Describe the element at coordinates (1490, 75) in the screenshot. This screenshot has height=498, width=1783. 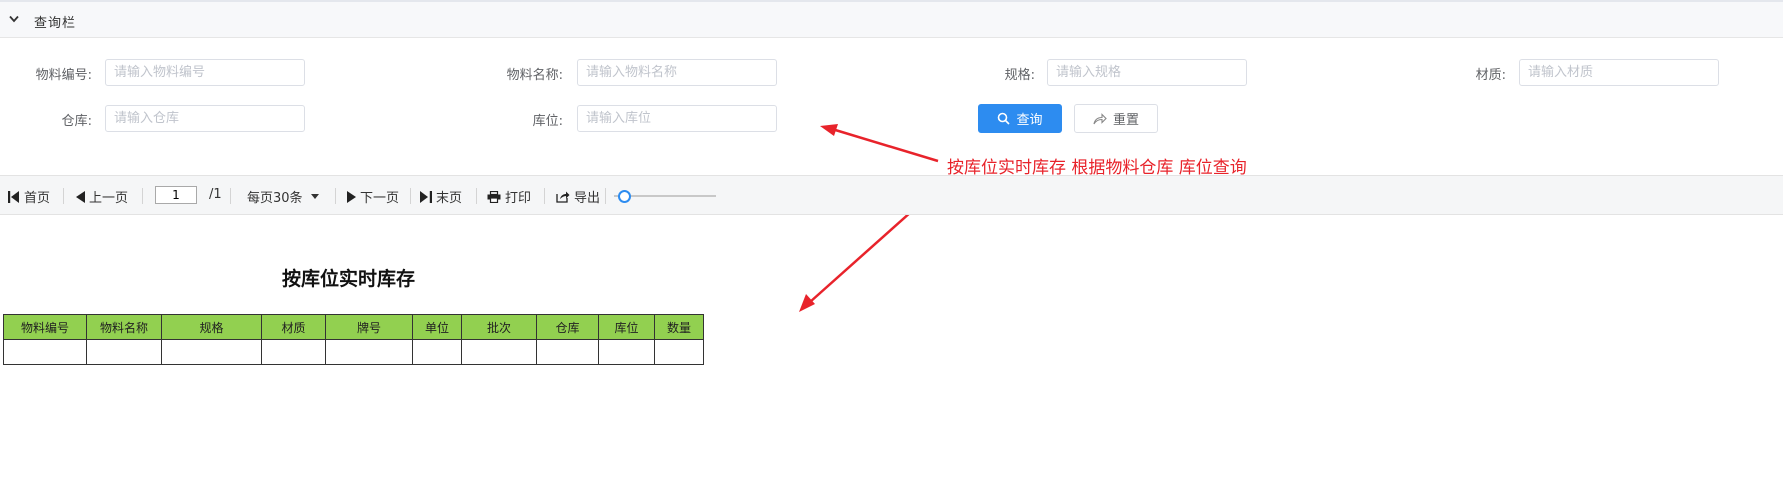
I see `material-quality-label: 材质:` at that location.